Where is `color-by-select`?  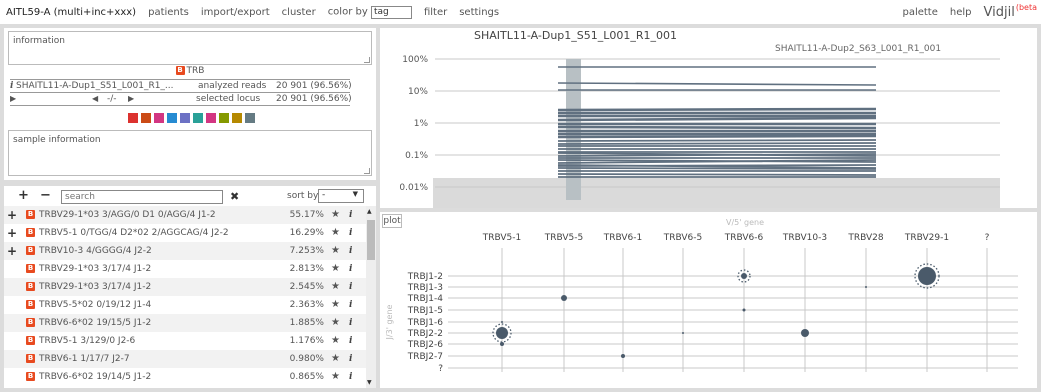 color-by-select is located at coordinates (391, 12).